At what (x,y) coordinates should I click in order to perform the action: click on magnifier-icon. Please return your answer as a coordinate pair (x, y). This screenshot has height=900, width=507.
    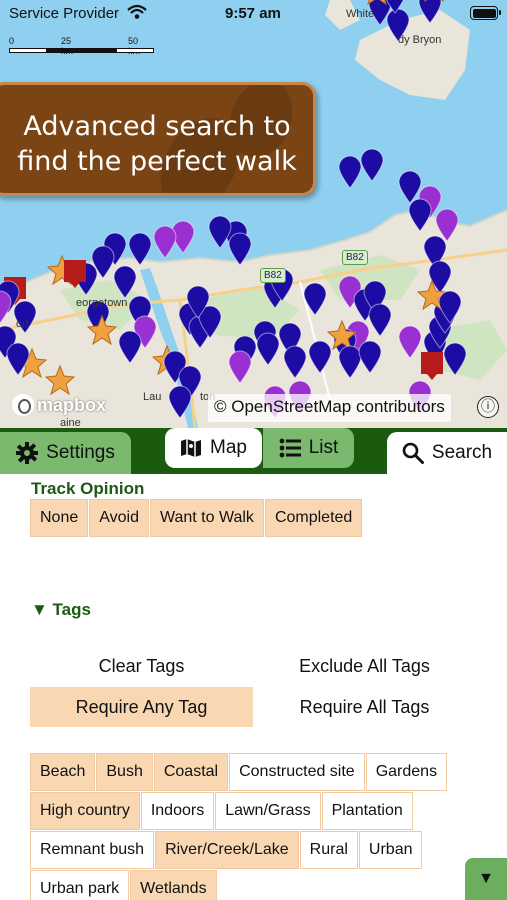
    Looking at the image, I should click on (413, 453).